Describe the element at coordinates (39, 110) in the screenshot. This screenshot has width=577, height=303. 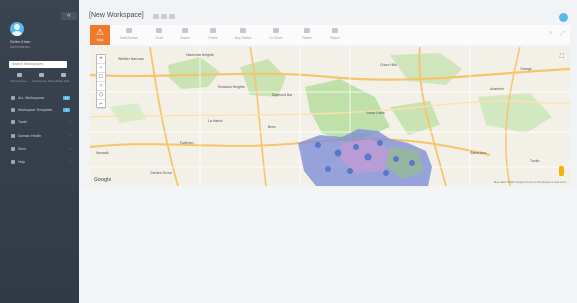
I see `sidebar-item-workspace-templates: Workspace Templates 3` at that location.